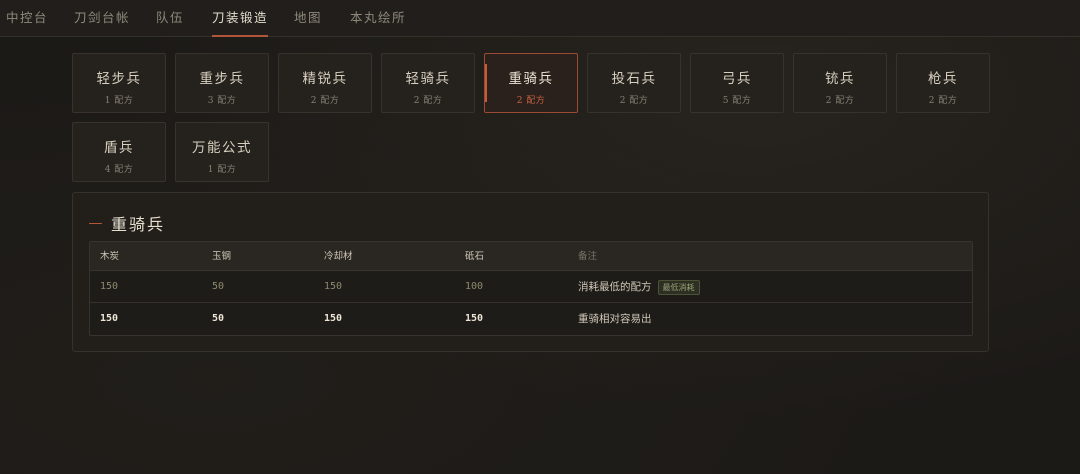 This screenshot has height=474, width=1080. I want to click on card-title: 万能公式, so click(222, 148).